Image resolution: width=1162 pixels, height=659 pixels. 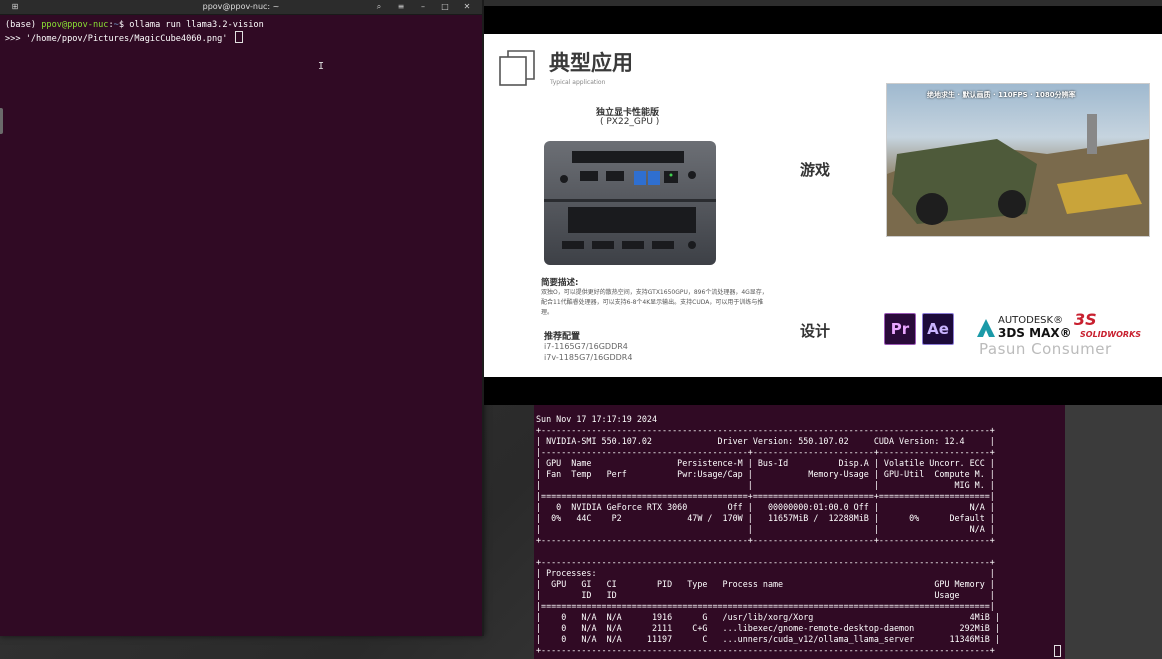 I want to click on premiere-pro-logo-icon: Pr, so click(x=900, y=329).